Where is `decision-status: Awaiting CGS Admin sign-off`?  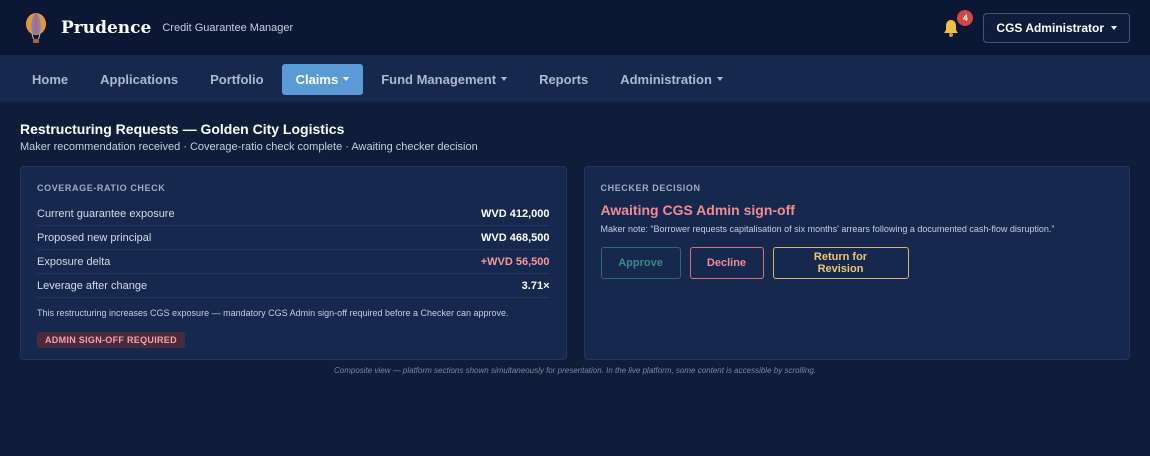
decision-status: Awaiting CGS Admin sign-off is located at coordinates (697, 210).